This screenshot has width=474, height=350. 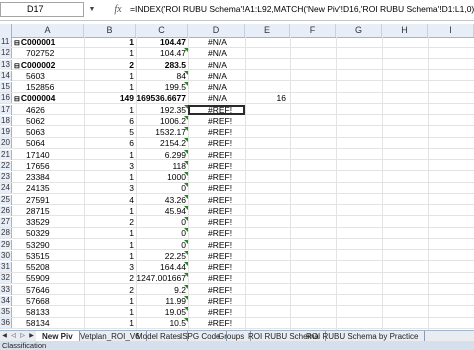 I want to click on cell-e: 16, so click(x=267, y=98).